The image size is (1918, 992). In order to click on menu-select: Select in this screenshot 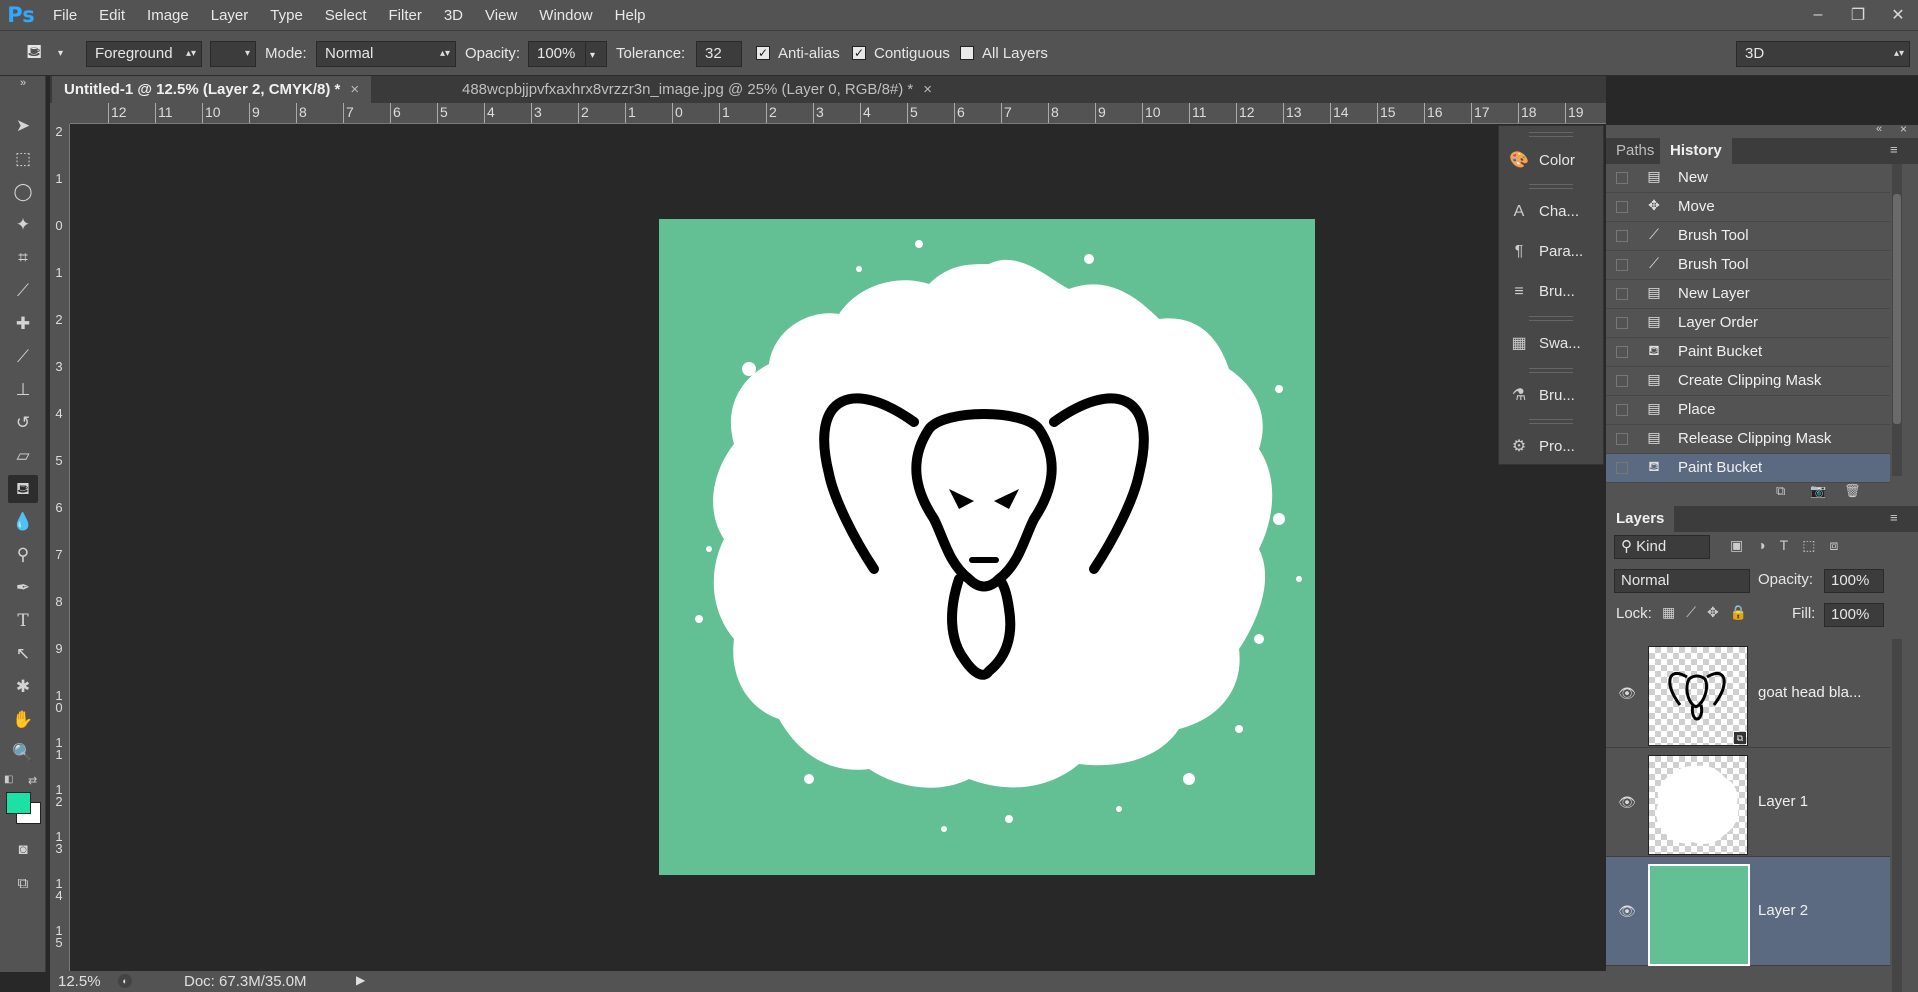, I will do `click(346, 15)`.